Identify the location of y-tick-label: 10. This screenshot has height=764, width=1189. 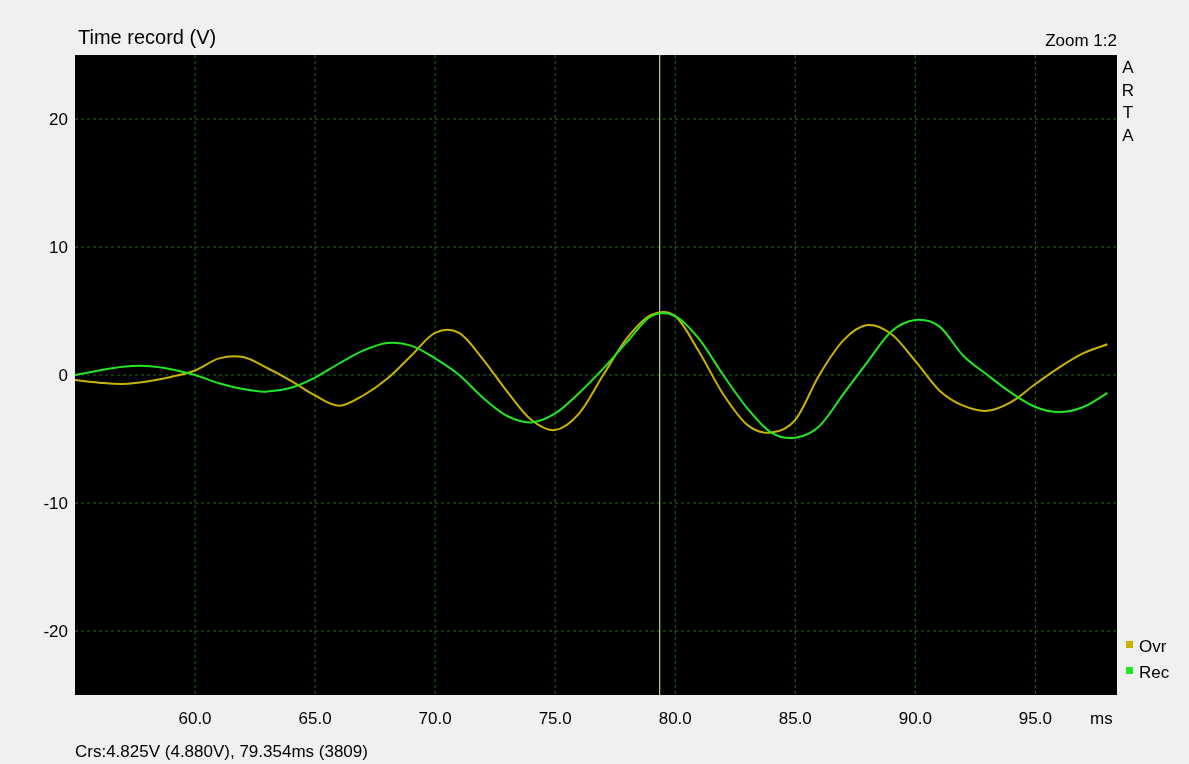
(58, 247).